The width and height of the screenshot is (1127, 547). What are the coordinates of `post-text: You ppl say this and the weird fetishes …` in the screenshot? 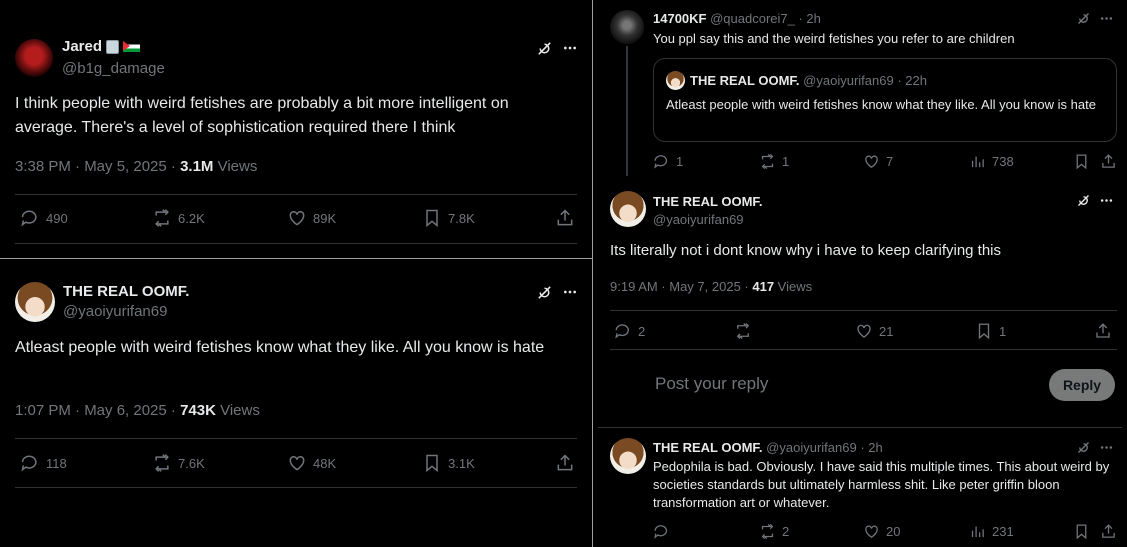 It's located at (834, 38).